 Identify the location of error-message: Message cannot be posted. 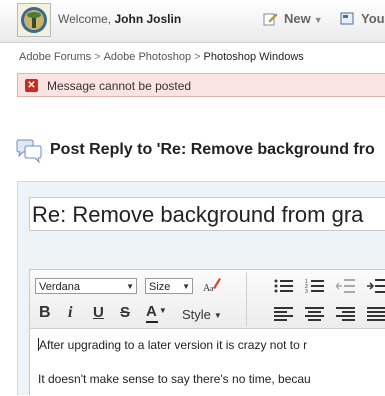
(119, 86).